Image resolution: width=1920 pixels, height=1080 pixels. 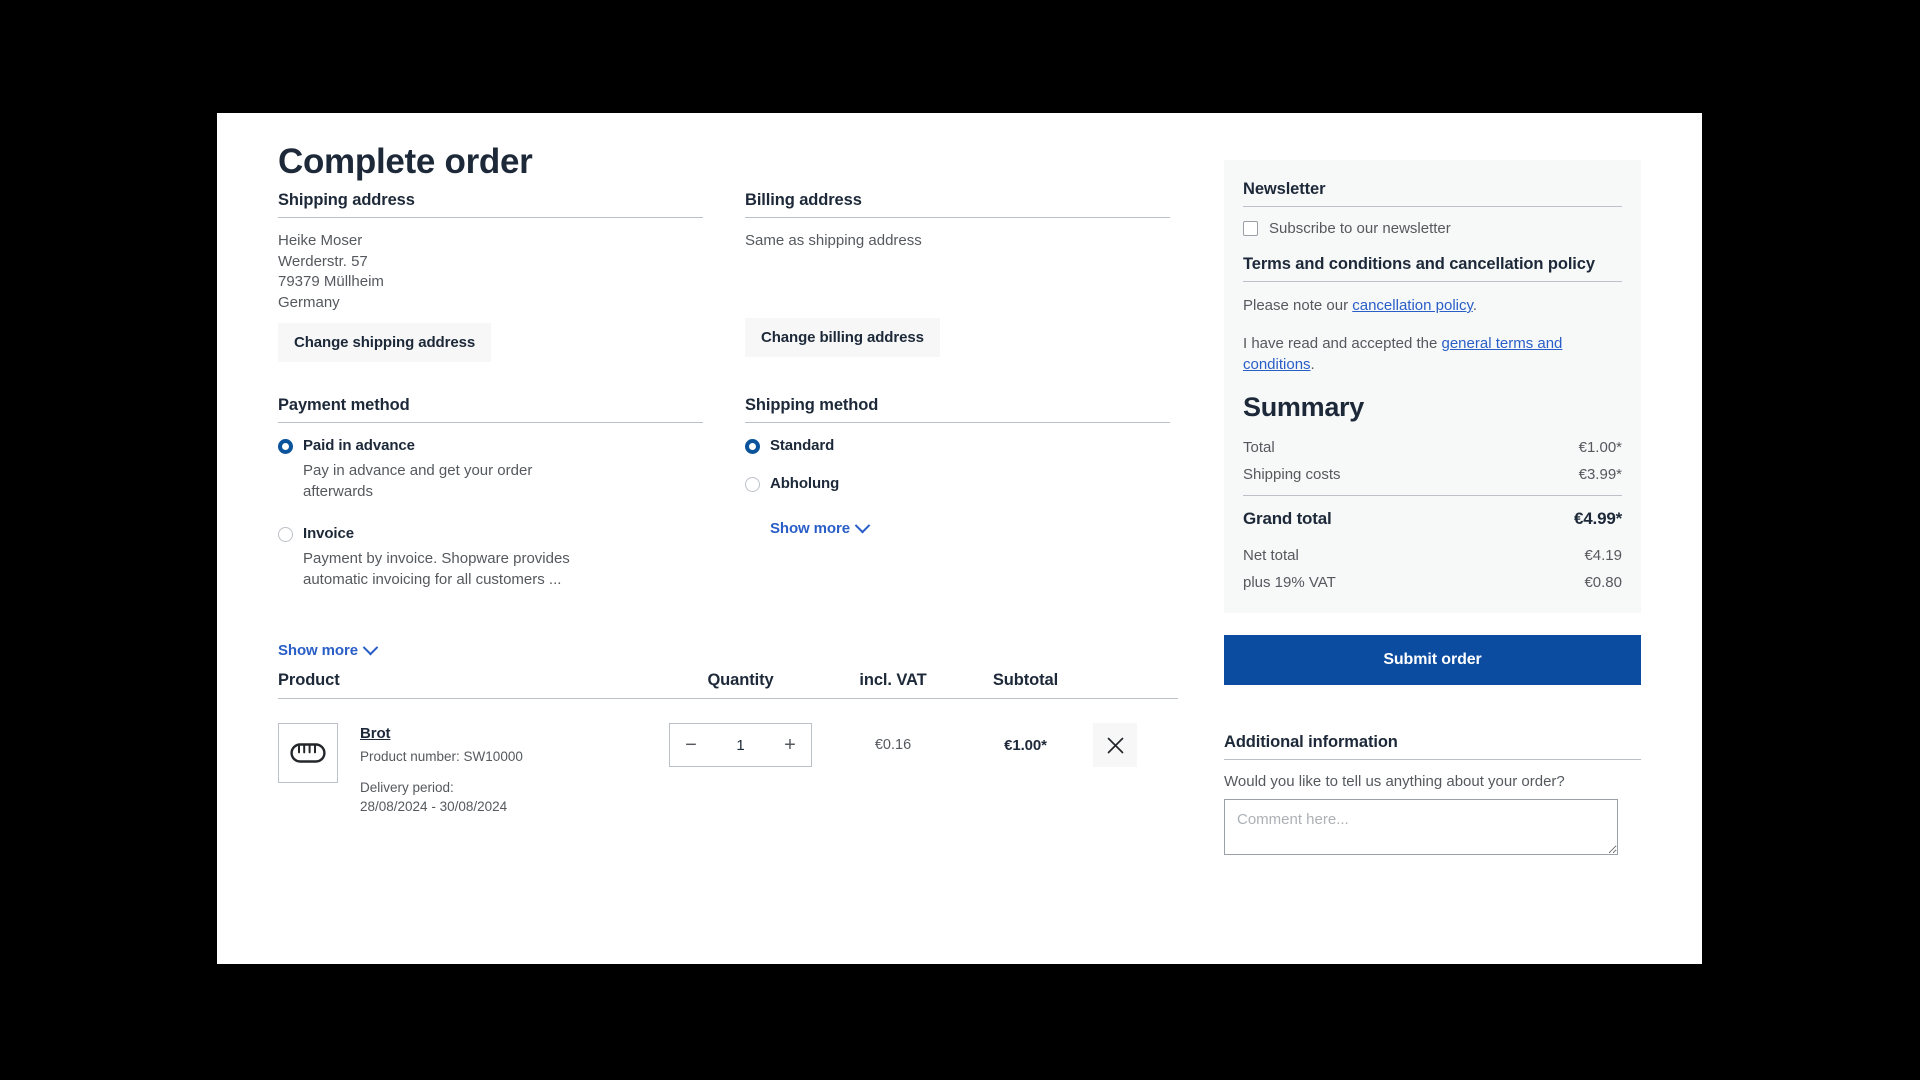 I want to click on billing-spacer, so click(x=957, y=280).